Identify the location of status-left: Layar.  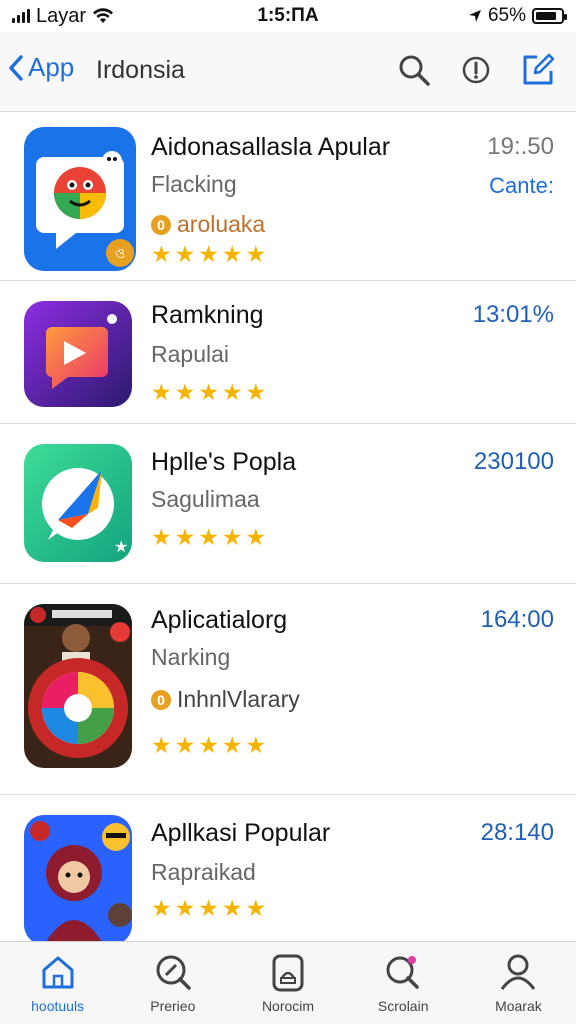
(63, 16).